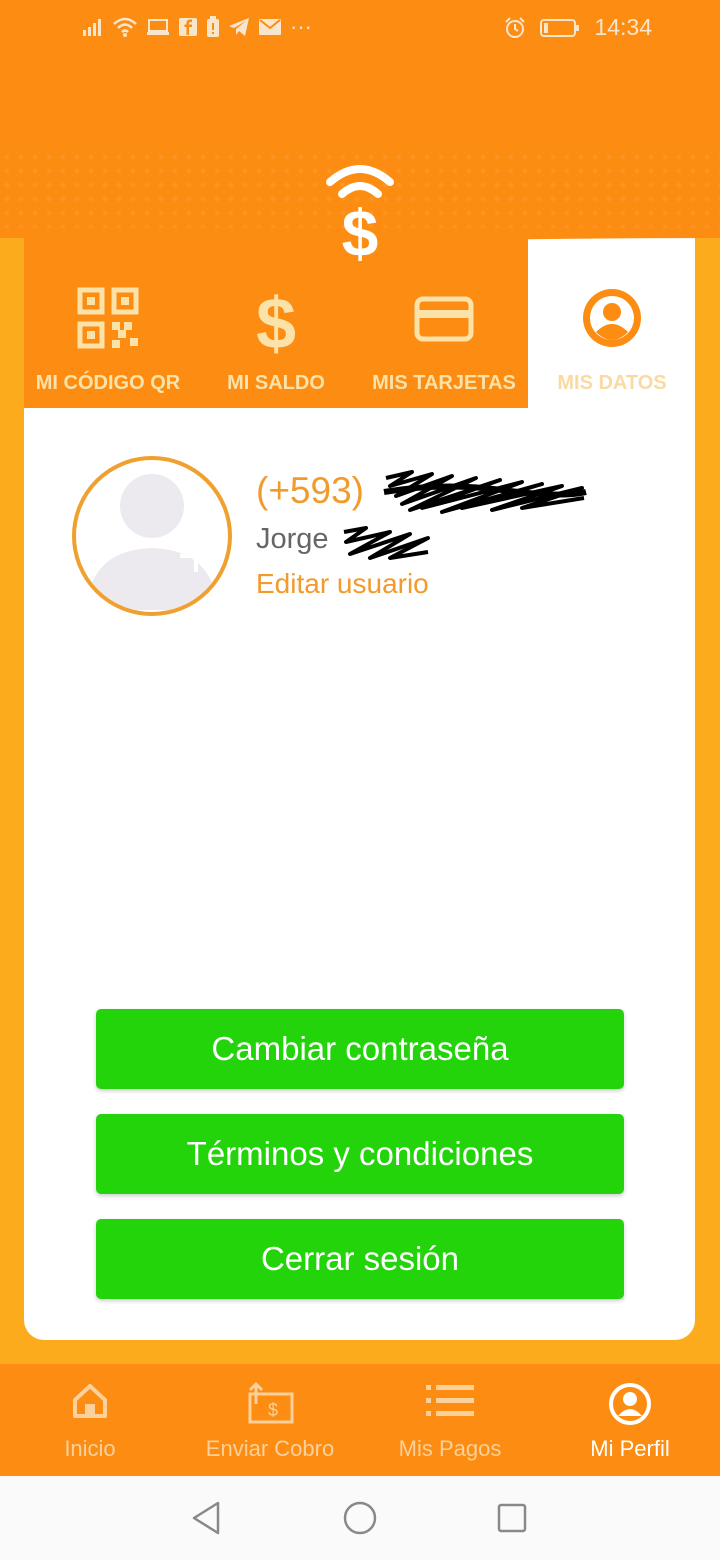 This screenshot has width=720, height=1560. I want to click on nav-label: Inicio, so click(90, 1448).